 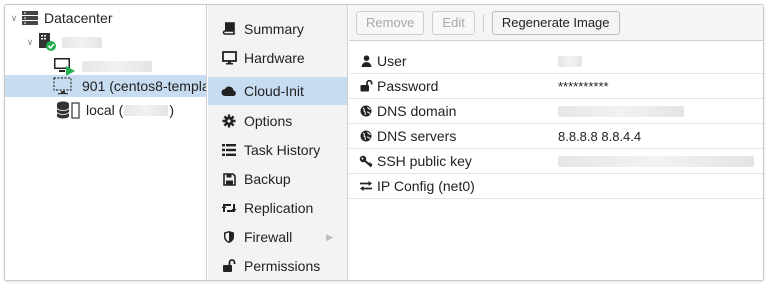 I want to click on row-value: 8.8.8.8 8.8.4.4, so click(x=600, y=136).